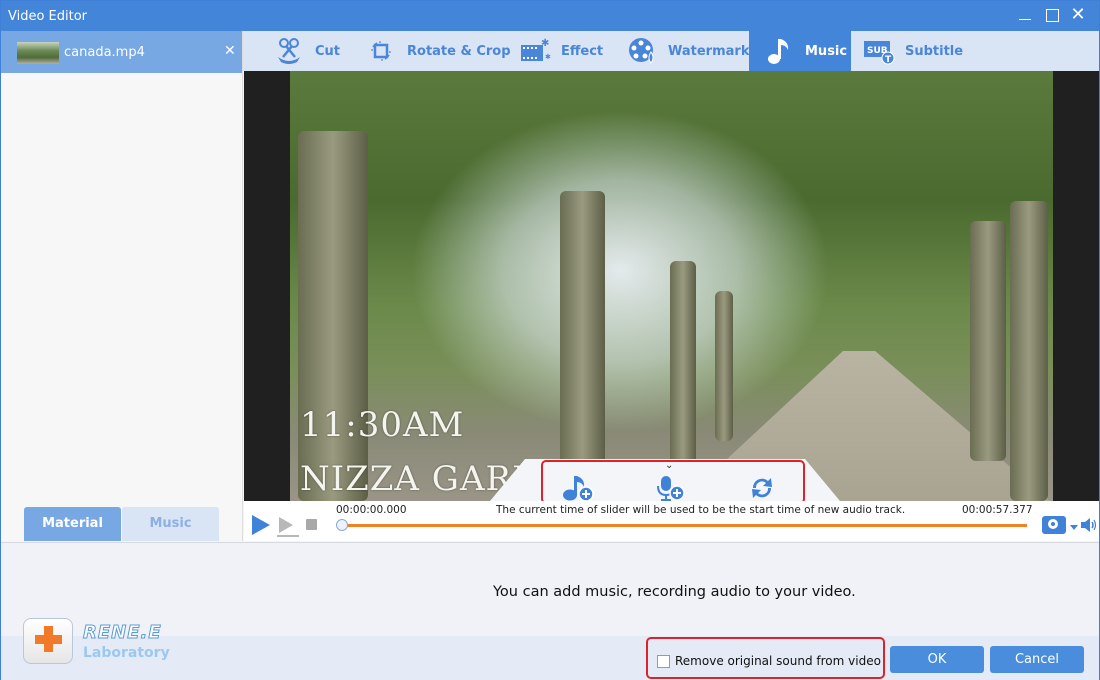  Describe the element at coordinates (289, 51) in the screenshot. I see `scissors-icon` at that location.